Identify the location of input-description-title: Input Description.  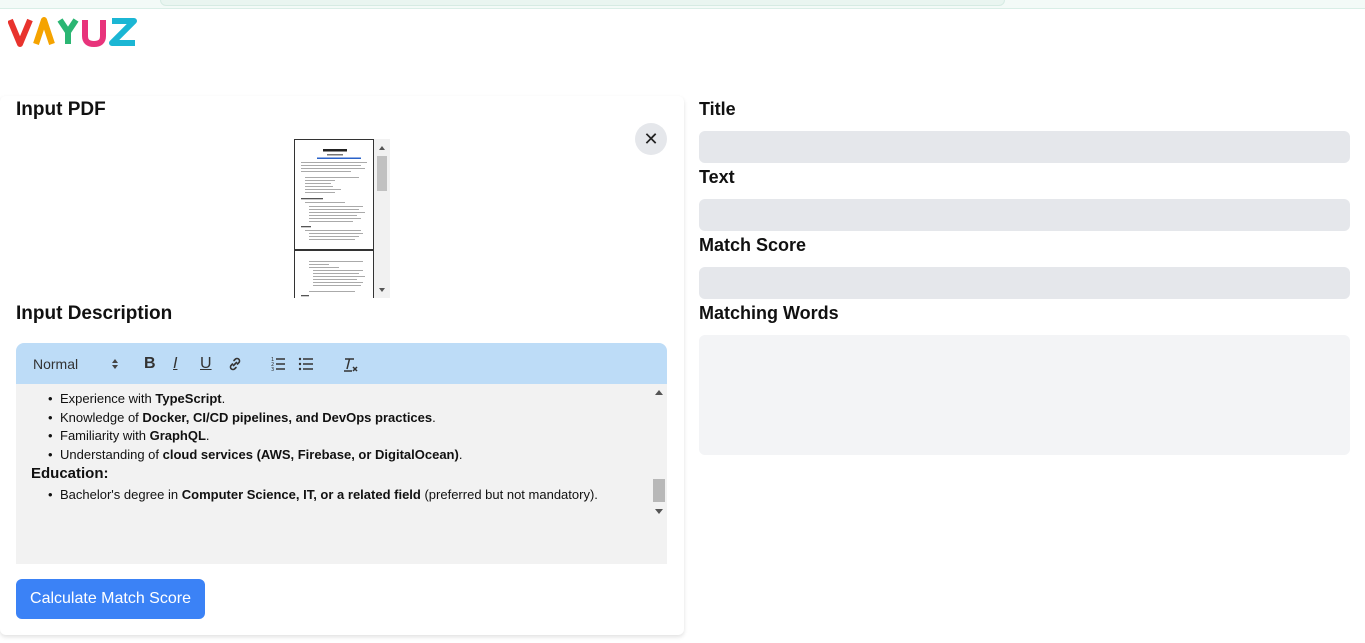
(94, 313).